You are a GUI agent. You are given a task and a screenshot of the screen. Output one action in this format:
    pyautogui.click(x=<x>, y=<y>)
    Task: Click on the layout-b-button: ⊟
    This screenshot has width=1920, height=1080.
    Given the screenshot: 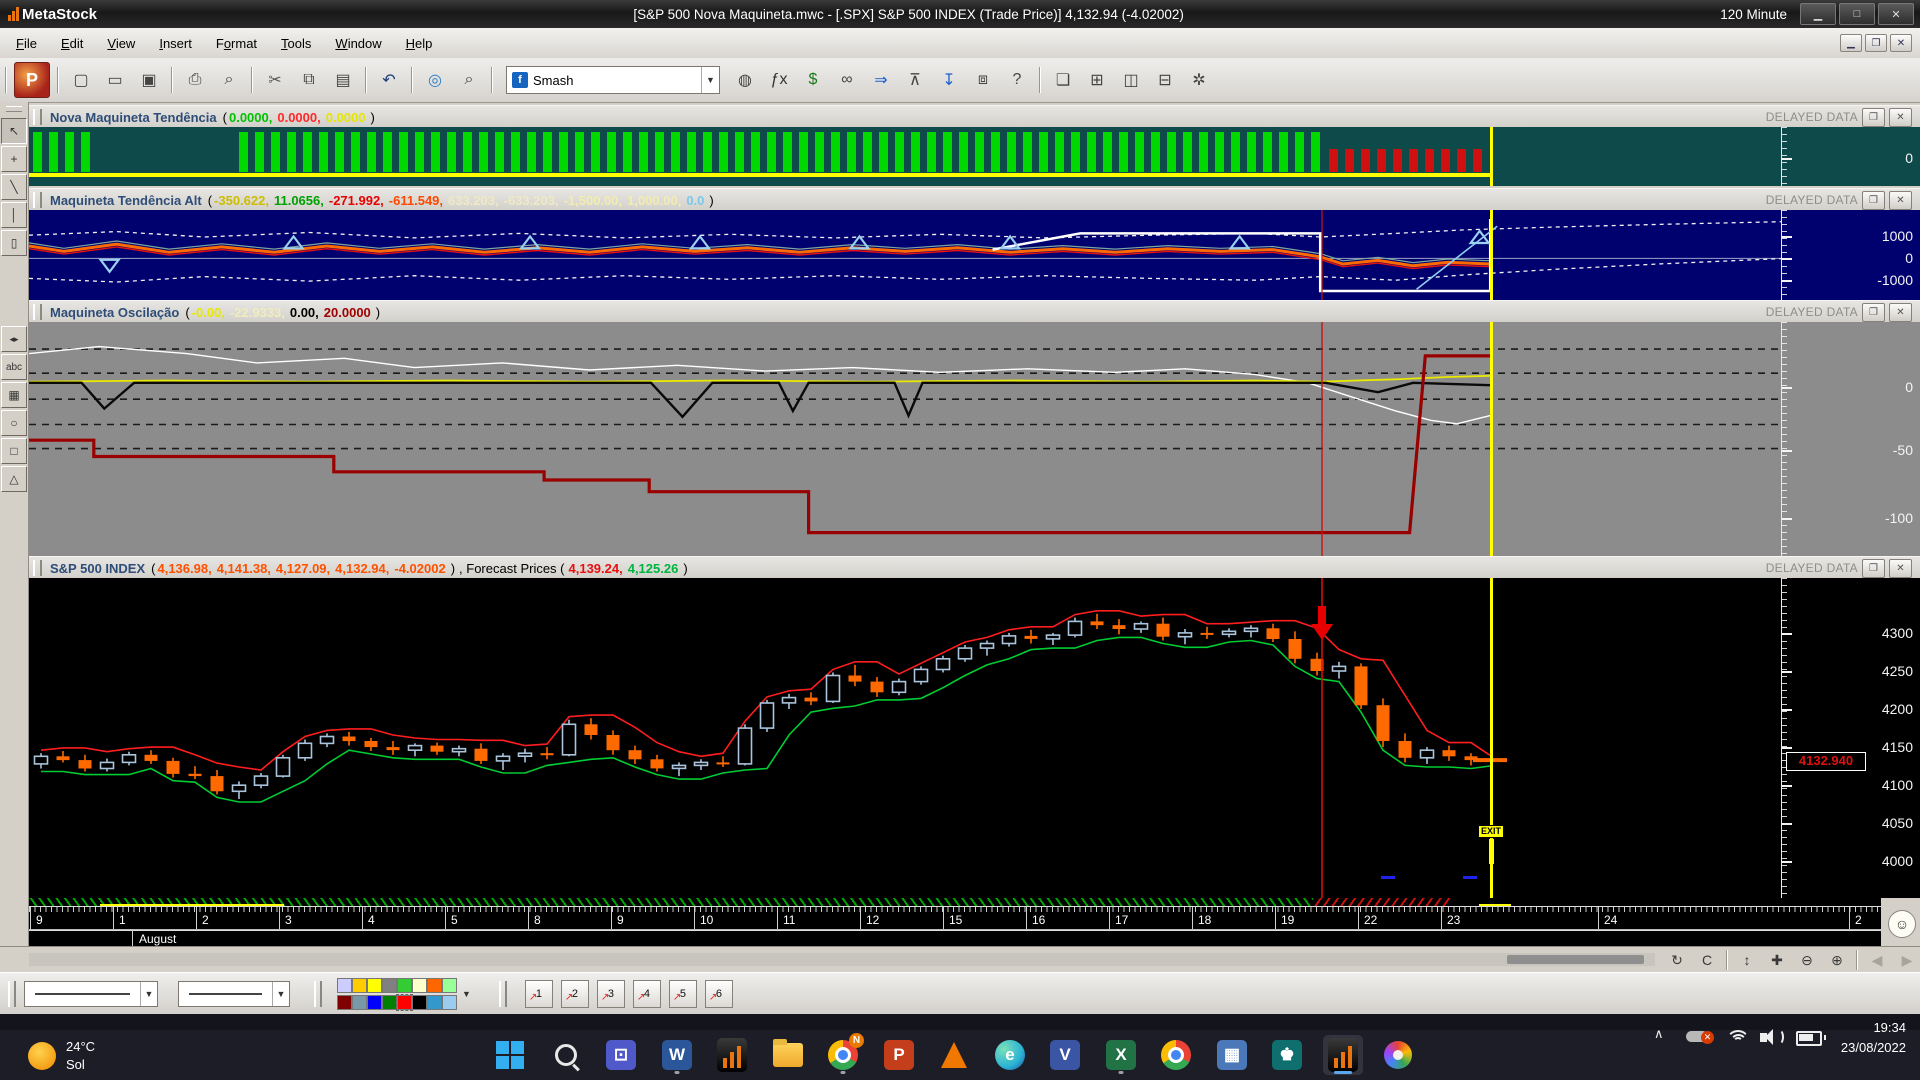 What is the action you would take?
    pyautogui.click(x=1165, y=80)
    